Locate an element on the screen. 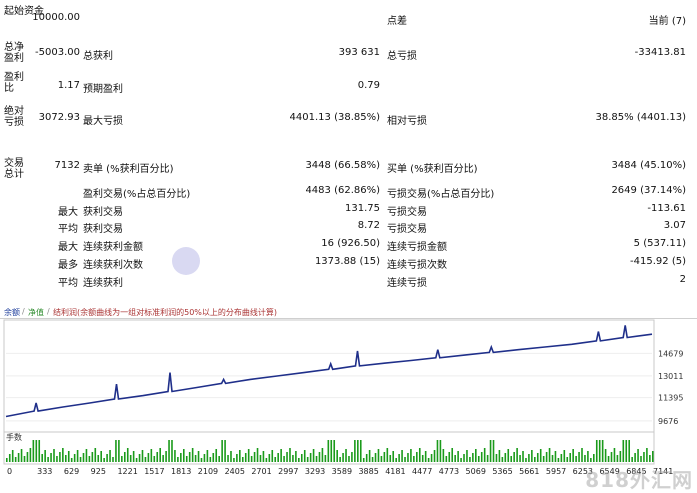 The width and height of the screenshot is (697, 493). y-tick-label: 9676 is located at coordinates (668, 421).